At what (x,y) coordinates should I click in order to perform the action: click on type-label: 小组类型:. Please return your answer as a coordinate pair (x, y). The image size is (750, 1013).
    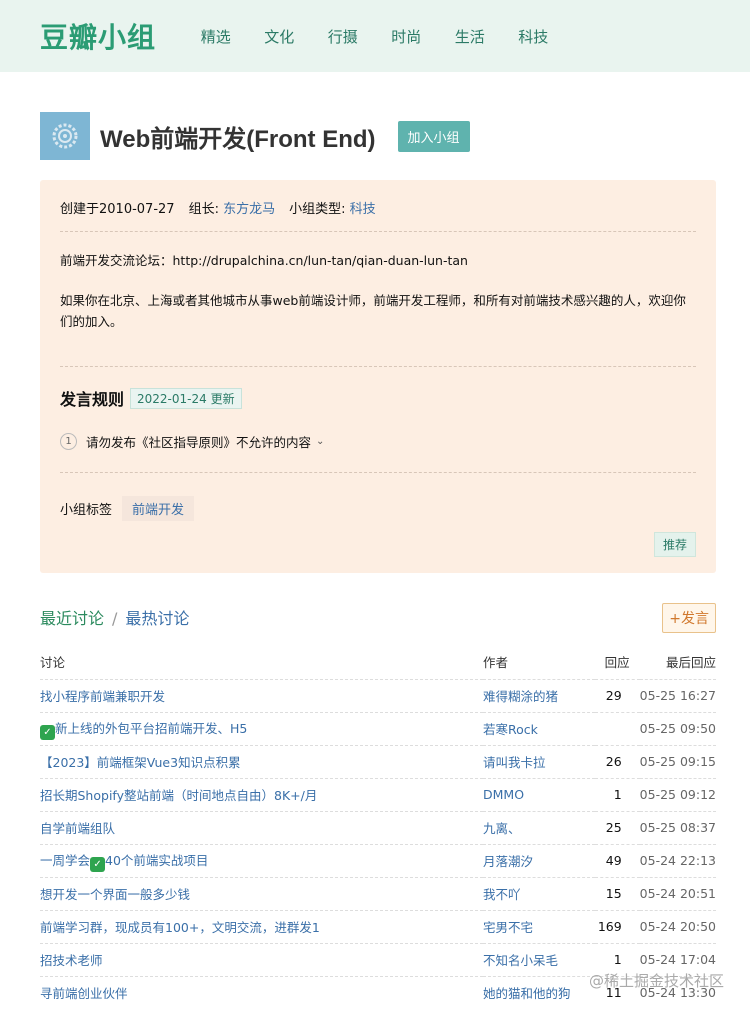
    Looking at the image, I should click on (317, 209).